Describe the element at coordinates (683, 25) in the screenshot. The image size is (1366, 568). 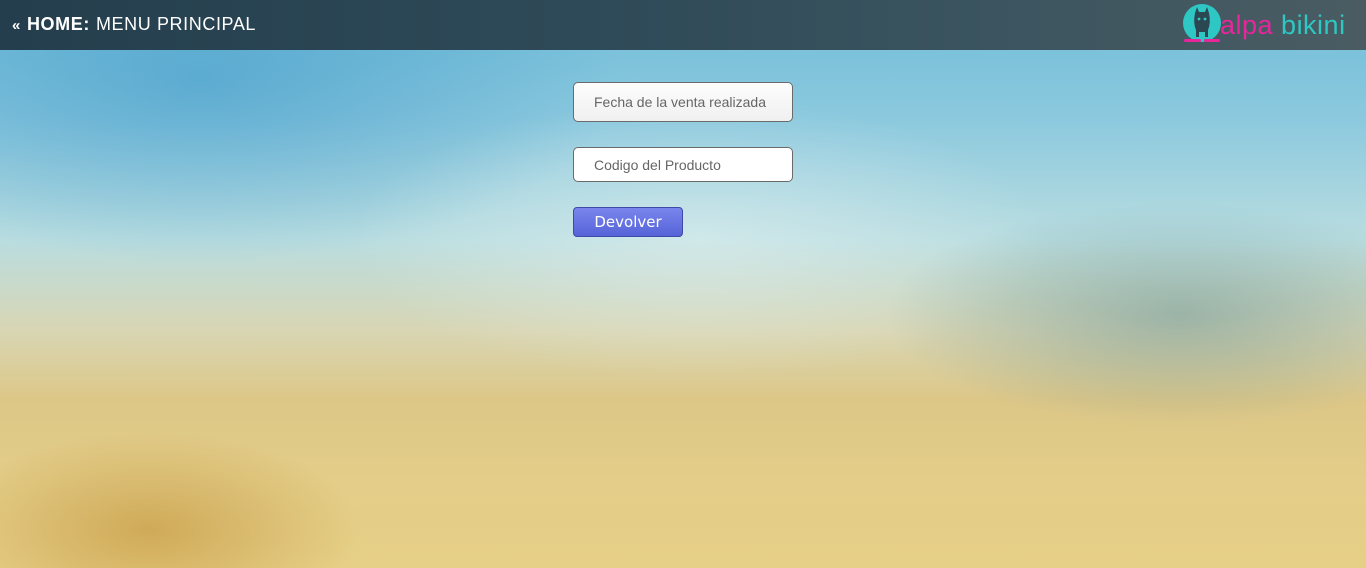
I see `top-bar: « HOME: MENU PRINCIPAL alpa bikini` at that location.